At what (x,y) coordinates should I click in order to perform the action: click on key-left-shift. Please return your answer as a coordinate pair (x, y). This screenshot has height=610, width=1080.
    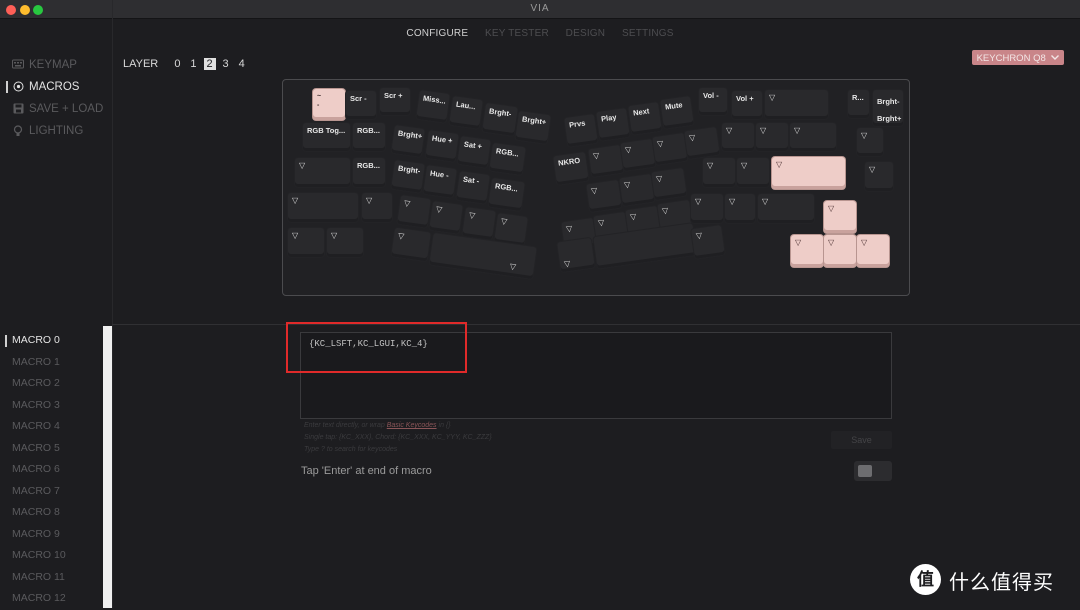
    Looking at the image, I should click on (323, 207).